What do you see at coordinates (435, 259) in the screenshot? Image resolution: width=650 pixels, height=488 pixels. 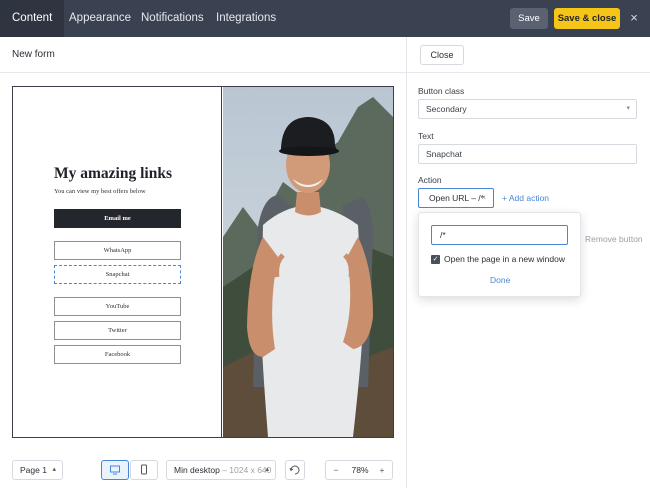 I see `open-new-window-checkbox: ✓` at bounding box center [435, 259].